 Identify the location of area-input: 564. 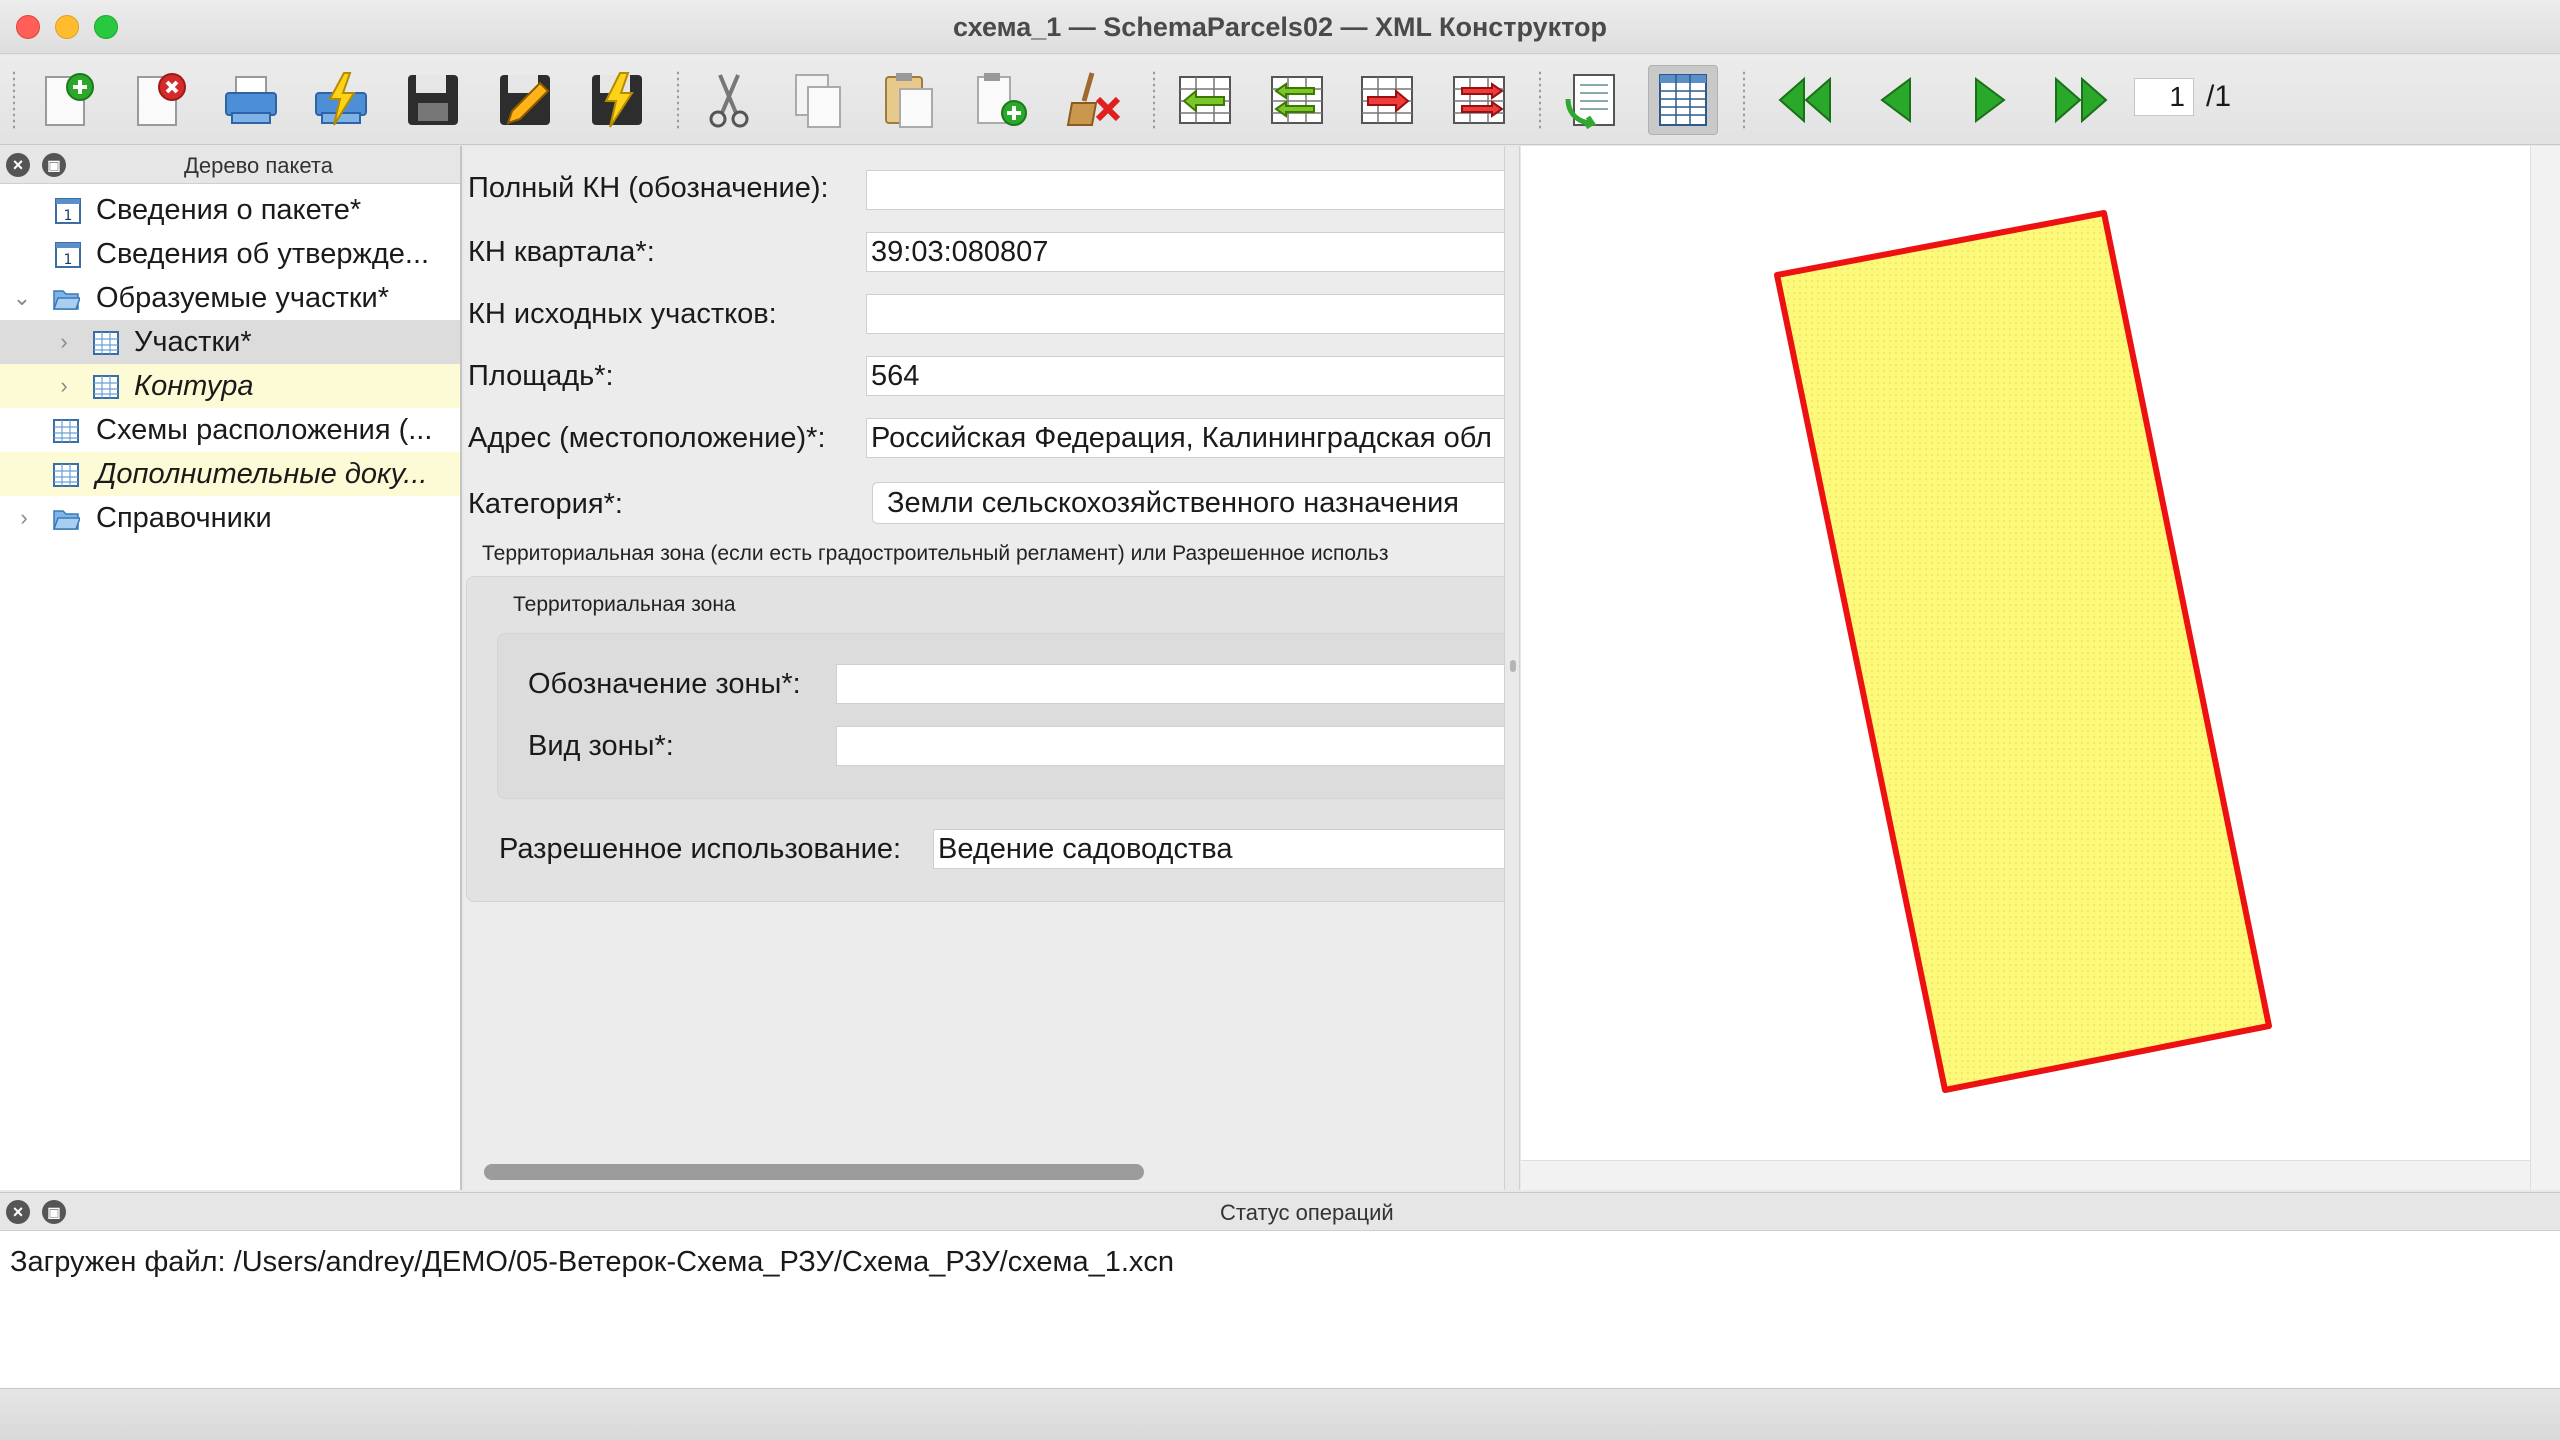
(1185, 376).